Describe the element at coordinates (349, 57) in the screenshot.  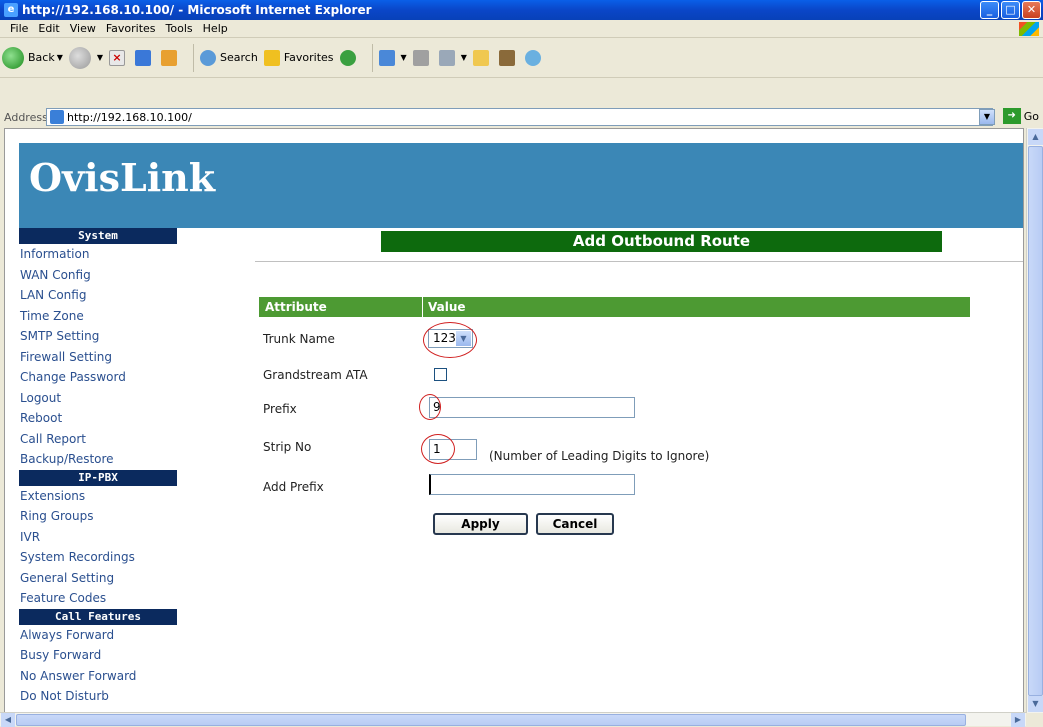
I see `history-button` at that location.